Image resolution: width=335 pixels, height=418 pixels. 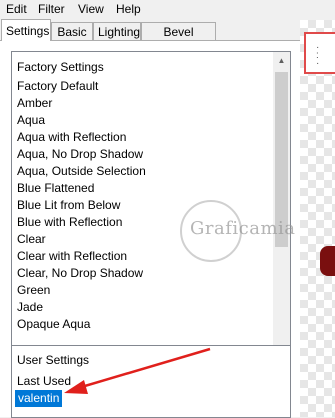 I want to click on list-item: Blue with Reflection, so click(x=69, y=222).